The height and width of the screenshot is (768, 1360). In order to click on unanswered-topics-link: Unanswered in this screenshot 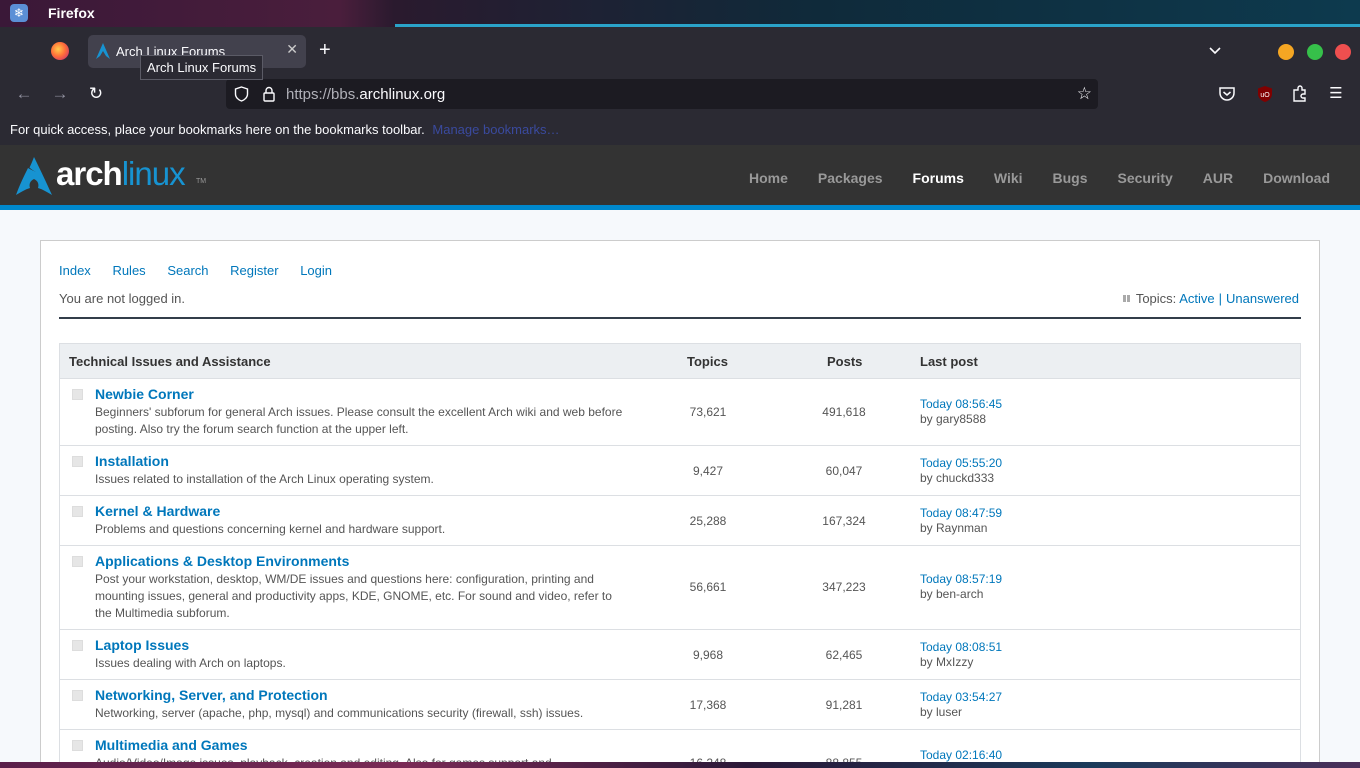, I will do `click(1262, 298)`.